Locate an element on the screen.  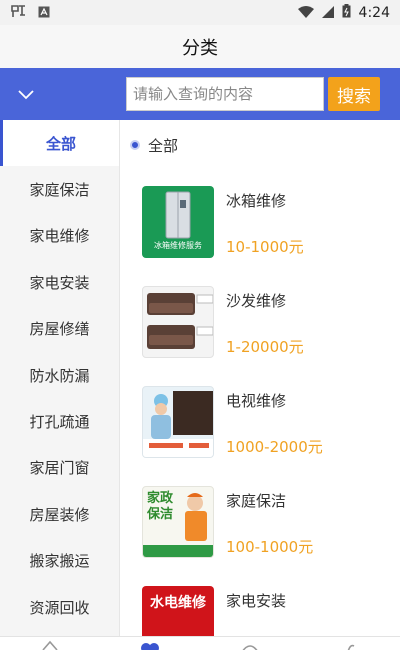
nav-home-button is located at coordinates (50, 643).